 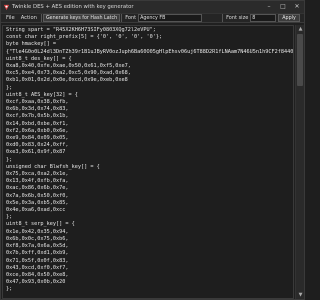 I want to click on code-line: 0x75,0xca,0xa2,0x1e,, so click(x=37, y=174).